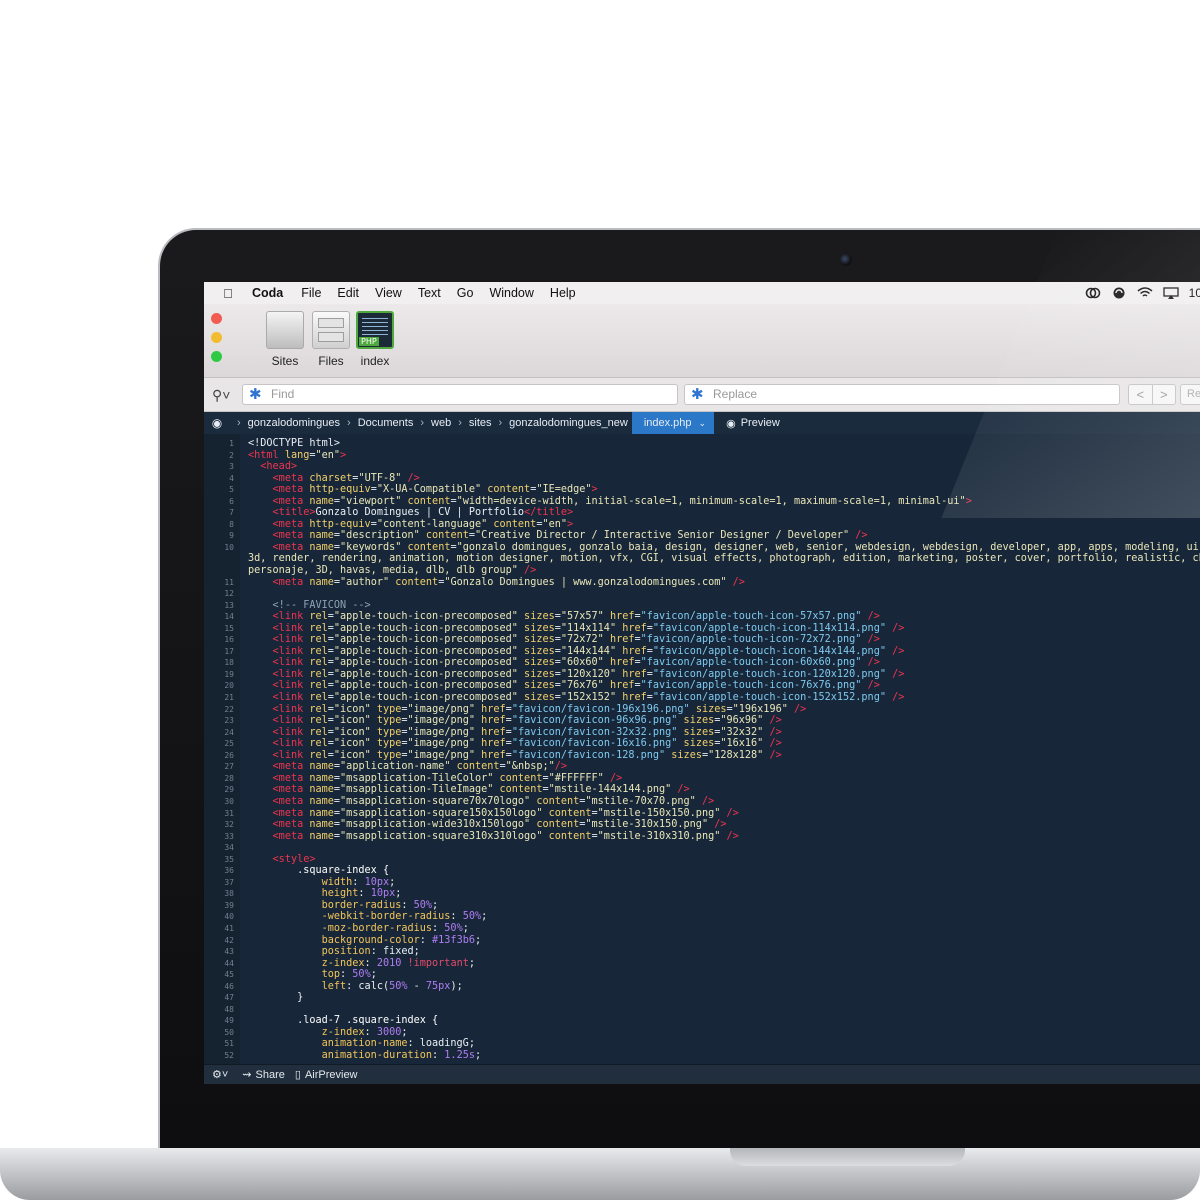 The image size is (1200, 1200). I want to click on menu-window: Window, so click(511, 293).